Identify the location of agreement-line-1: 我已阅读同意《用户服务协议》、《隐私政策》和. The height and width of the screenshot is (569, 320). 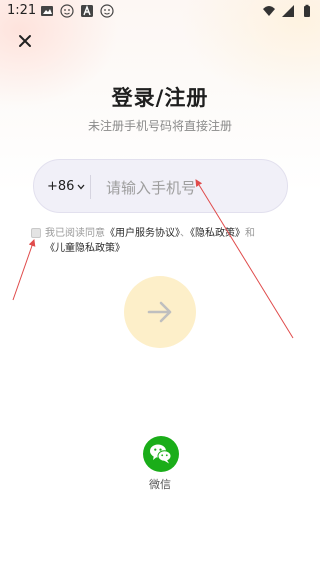
(150, 233).